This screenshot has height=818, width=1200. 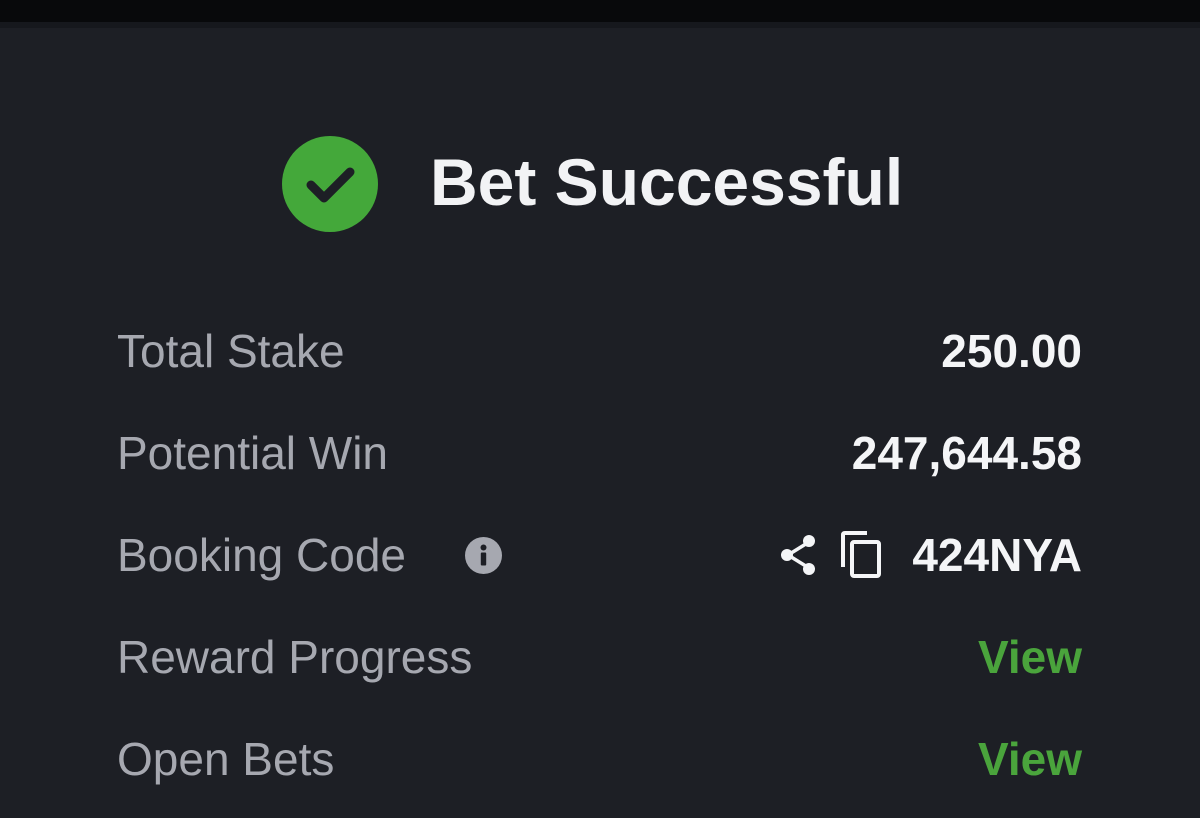 I want to click on success-header: Bet Successful, so click(x=600, y=181).